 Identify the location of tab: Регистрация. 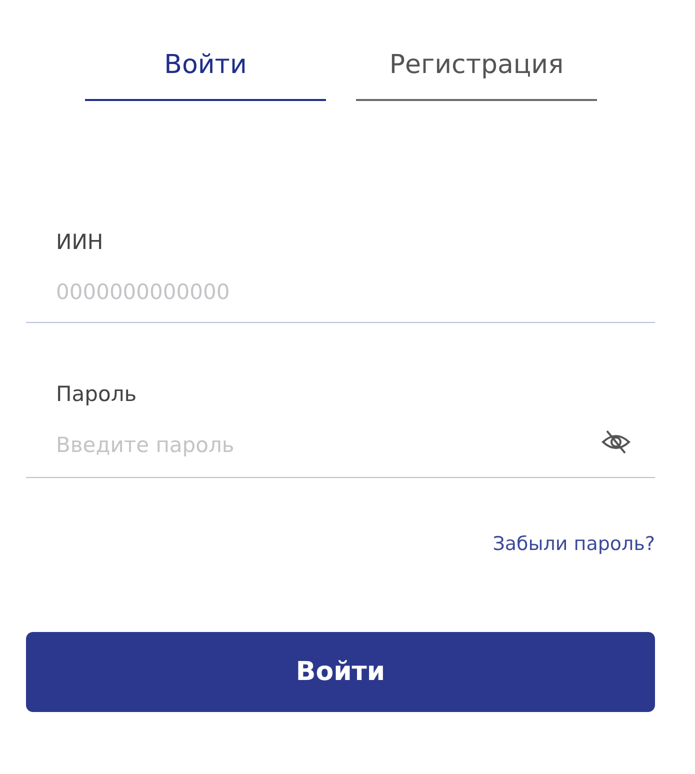
(476, 73).